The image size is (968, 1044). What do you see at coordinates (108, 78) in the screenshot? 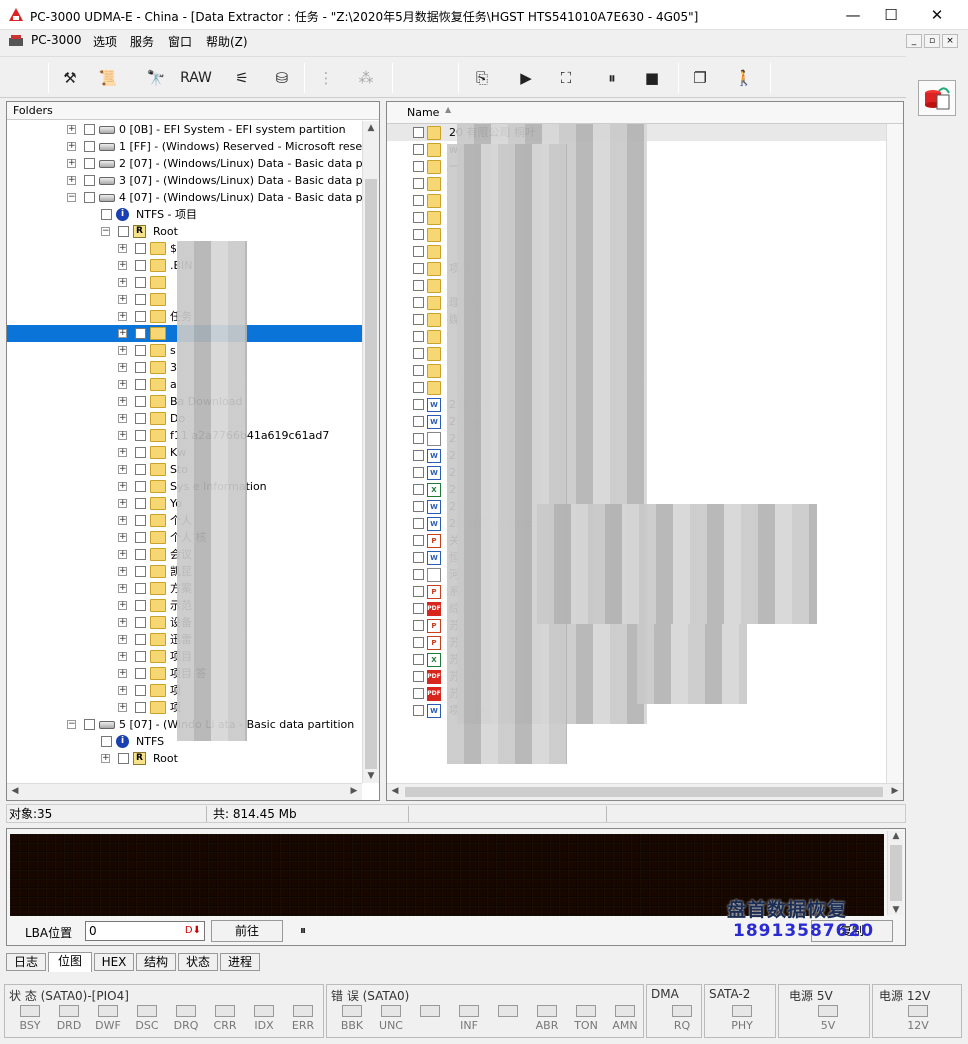
I see `script-icon: 📜` at bounding box center [108, 78].